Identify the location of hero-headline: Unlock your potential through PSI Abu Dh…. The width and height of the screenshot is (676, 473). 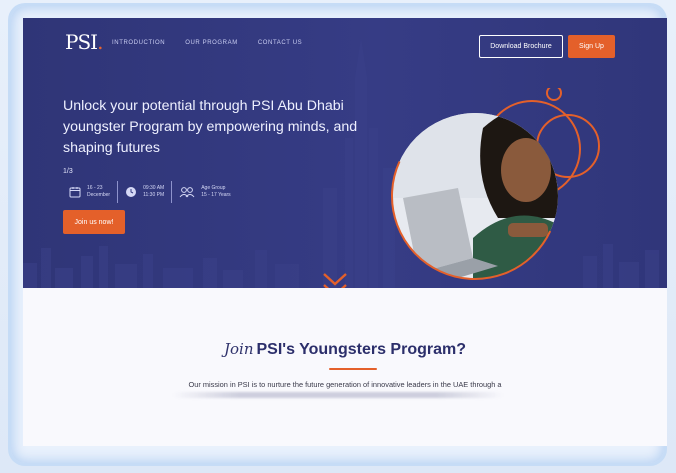
(213, 127).